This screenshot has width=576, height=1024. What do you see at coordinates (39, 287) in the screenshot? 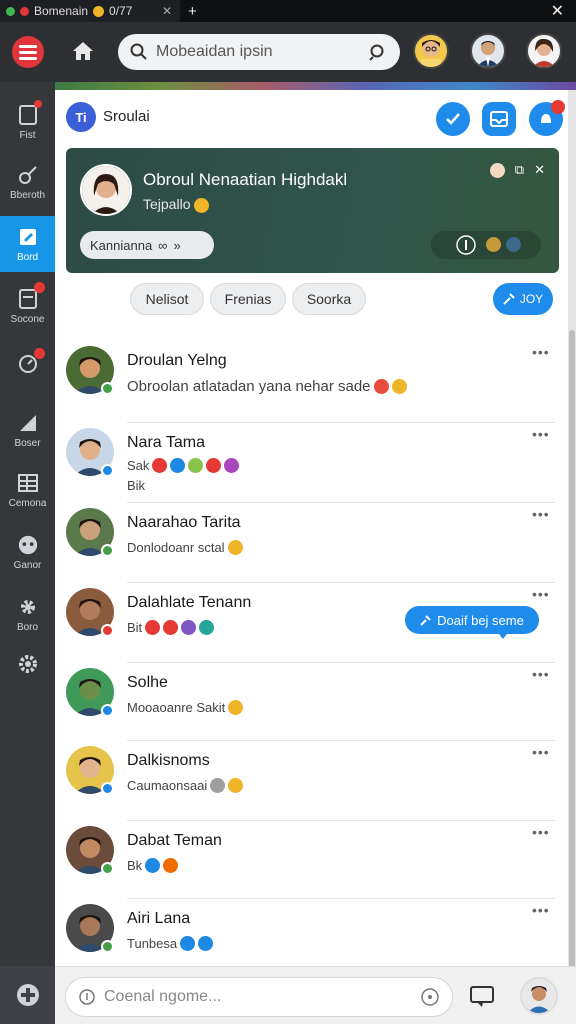
I see `notification-badge` at bounding box center [39, 287].